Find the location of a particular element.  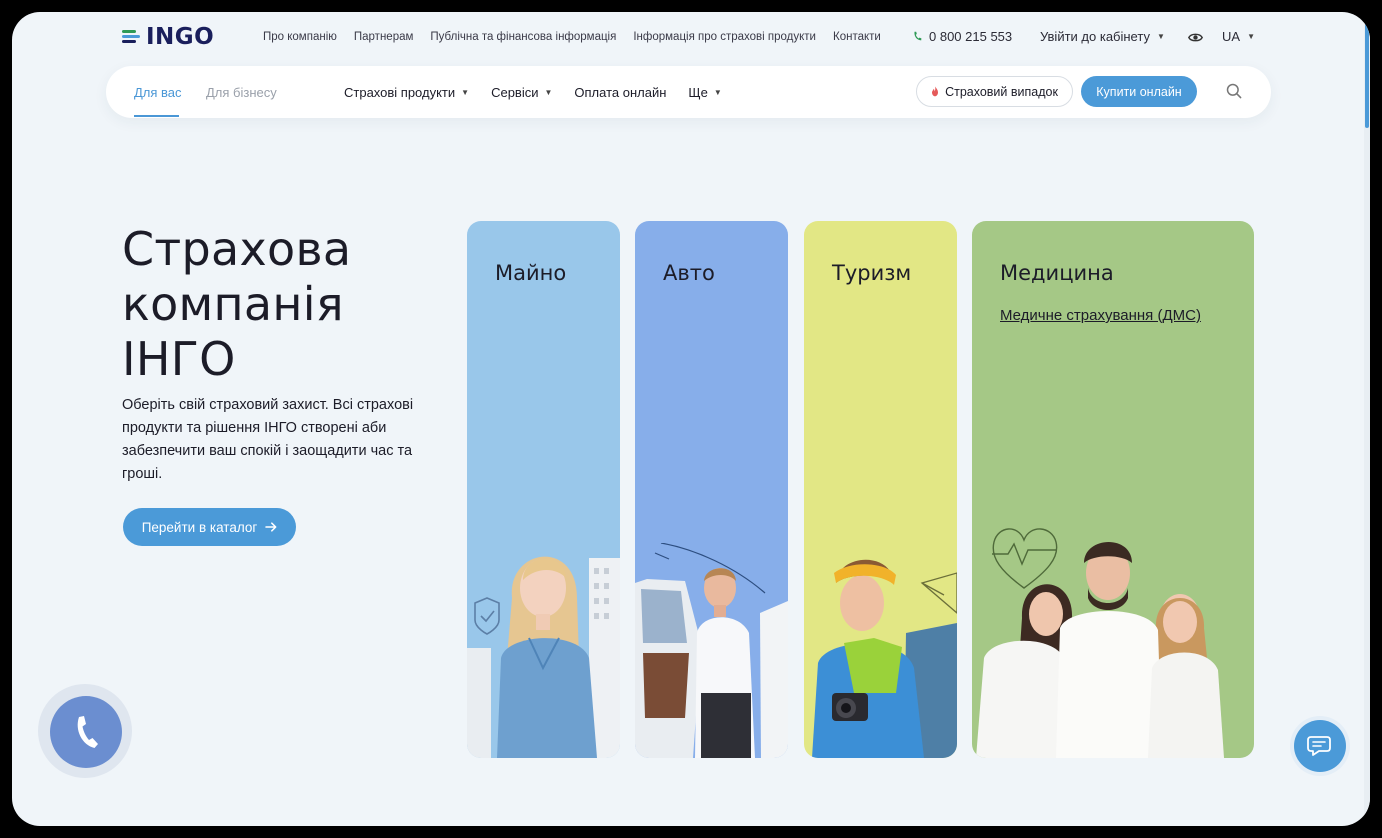

category-card-medicine: Медицина Медичне страхування (ДМС) is located at coordinates (1113, 489).